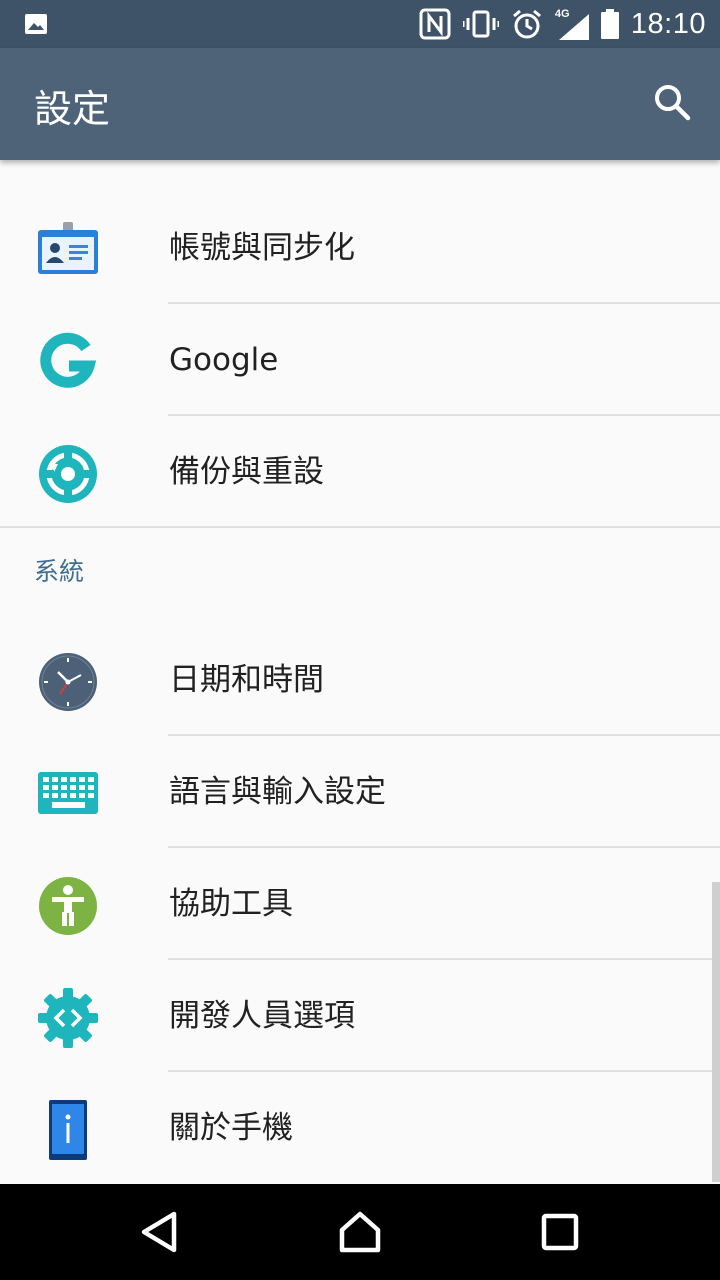 The image size is (720, 1280). What do you see at coordinates (262, 1016) in the screenshot?
I see `list-item-label: 開發人員選項` at bounding box center [262, 1016].